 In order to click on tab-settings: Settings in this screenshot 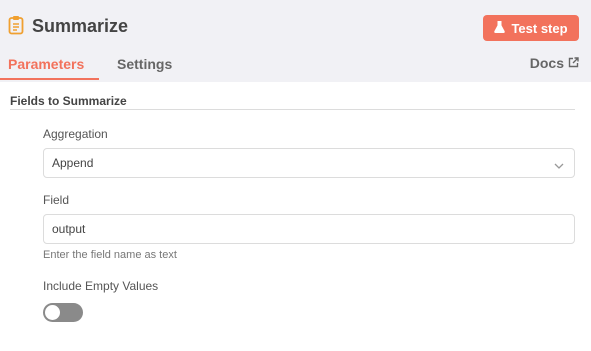, I will do `click(144, 64)`.